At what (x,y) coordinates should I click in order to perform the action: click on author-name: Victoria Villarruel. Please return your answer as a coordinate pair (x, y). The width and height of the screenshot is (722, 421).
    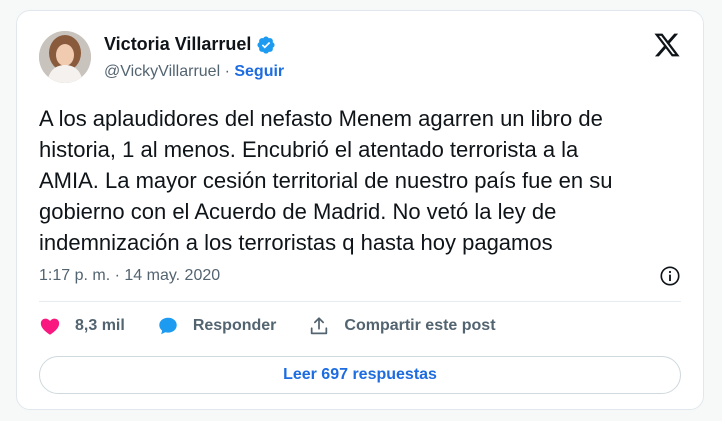
    Looking at the image, I should click on (177, 44).